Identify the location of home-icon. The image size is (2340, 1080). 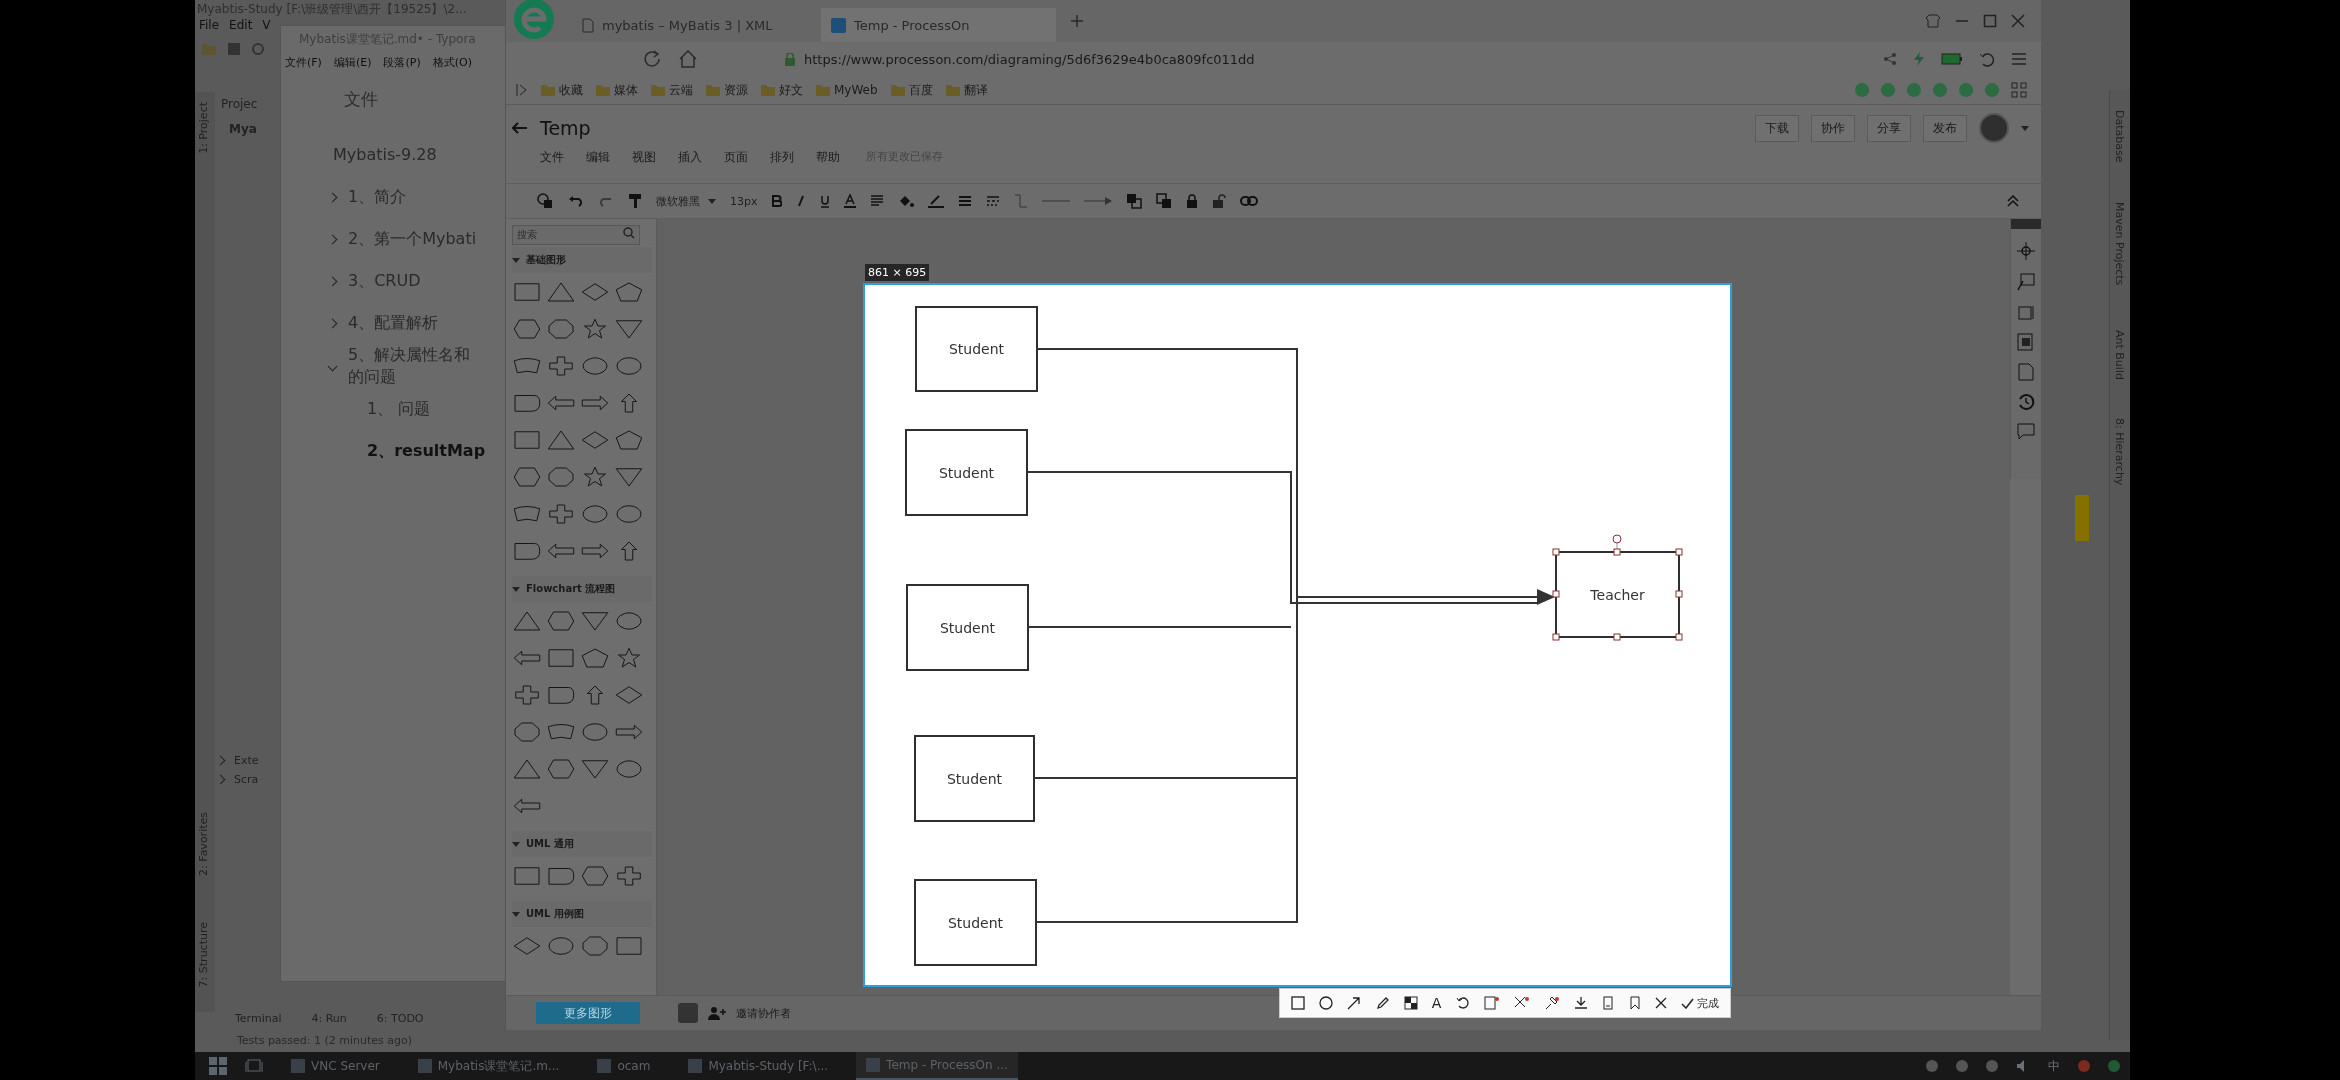
(688, 59).